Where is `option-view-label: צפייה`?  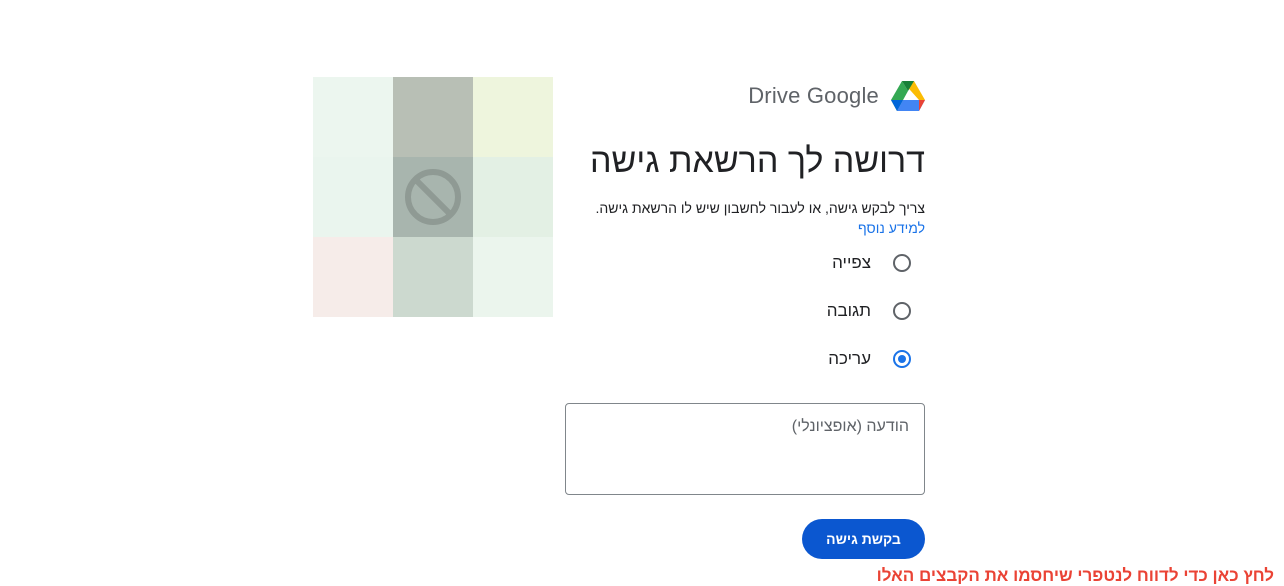
option-view-label: צפייה is located at coordinates (851, 262).